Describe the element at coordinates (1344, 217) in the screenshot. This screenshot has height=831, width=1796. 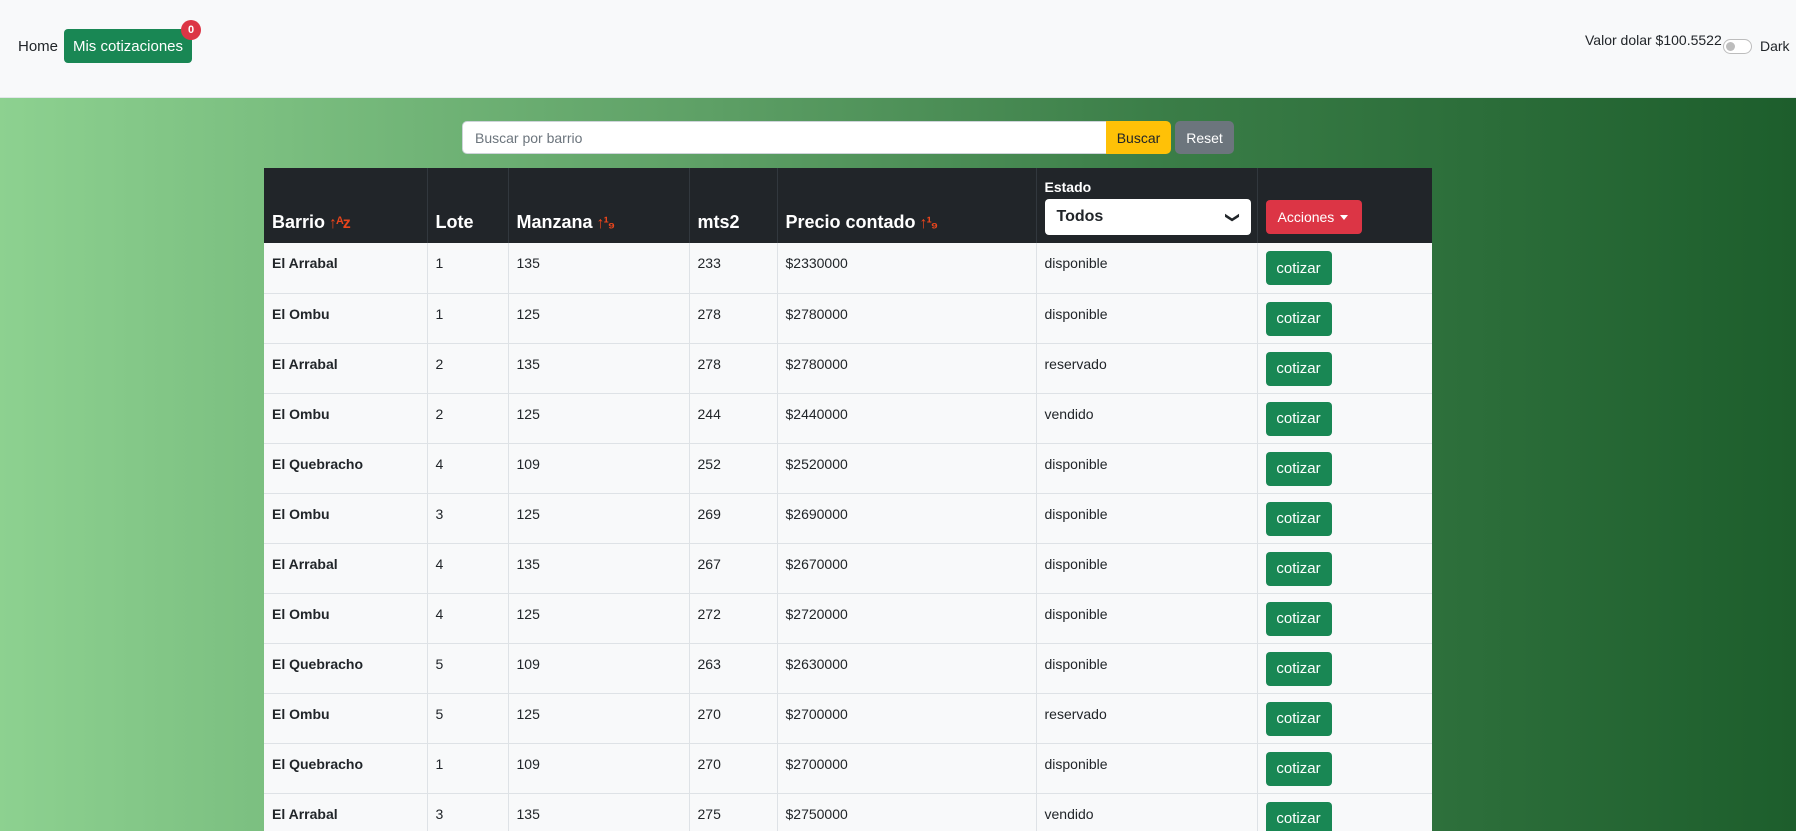
I see `caret-down-icon` at that location.